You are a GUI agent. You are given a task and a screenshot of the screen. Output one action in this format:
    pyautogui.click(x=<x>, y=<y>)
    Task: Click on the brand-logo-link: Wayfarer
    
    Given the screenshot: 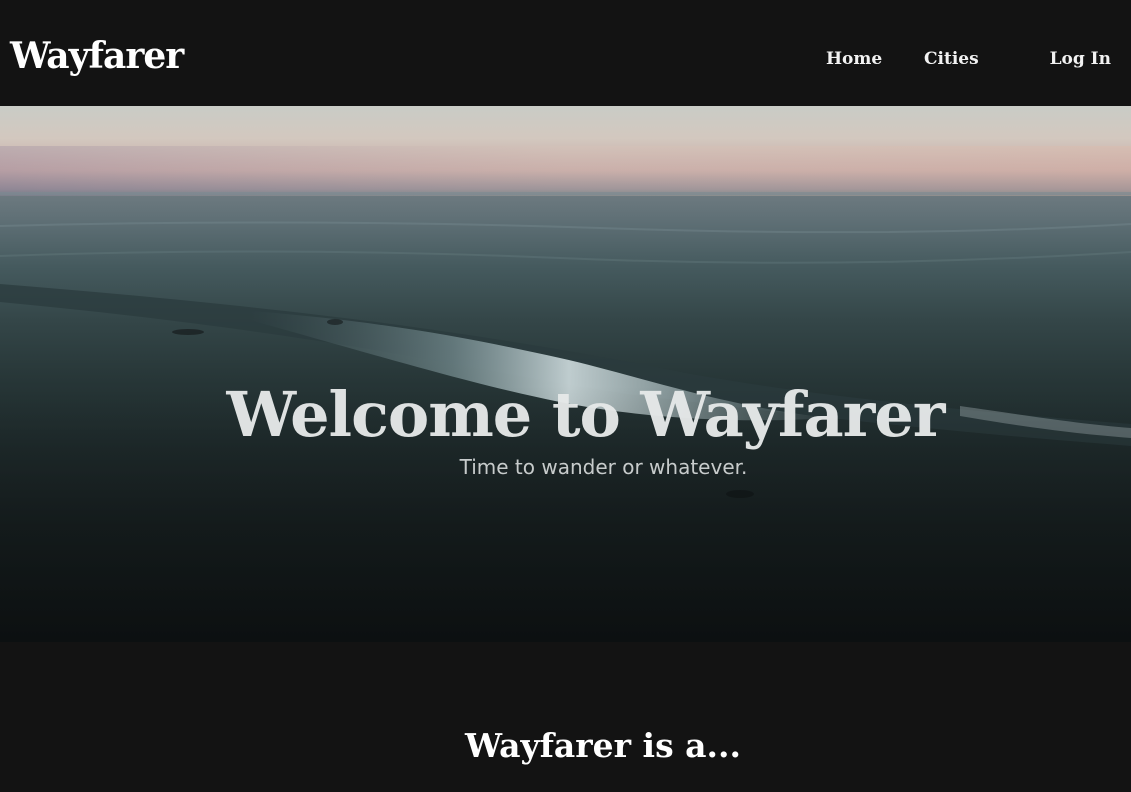 What is the action you would take?
    pyautogui.click(x=97, y=56)
    